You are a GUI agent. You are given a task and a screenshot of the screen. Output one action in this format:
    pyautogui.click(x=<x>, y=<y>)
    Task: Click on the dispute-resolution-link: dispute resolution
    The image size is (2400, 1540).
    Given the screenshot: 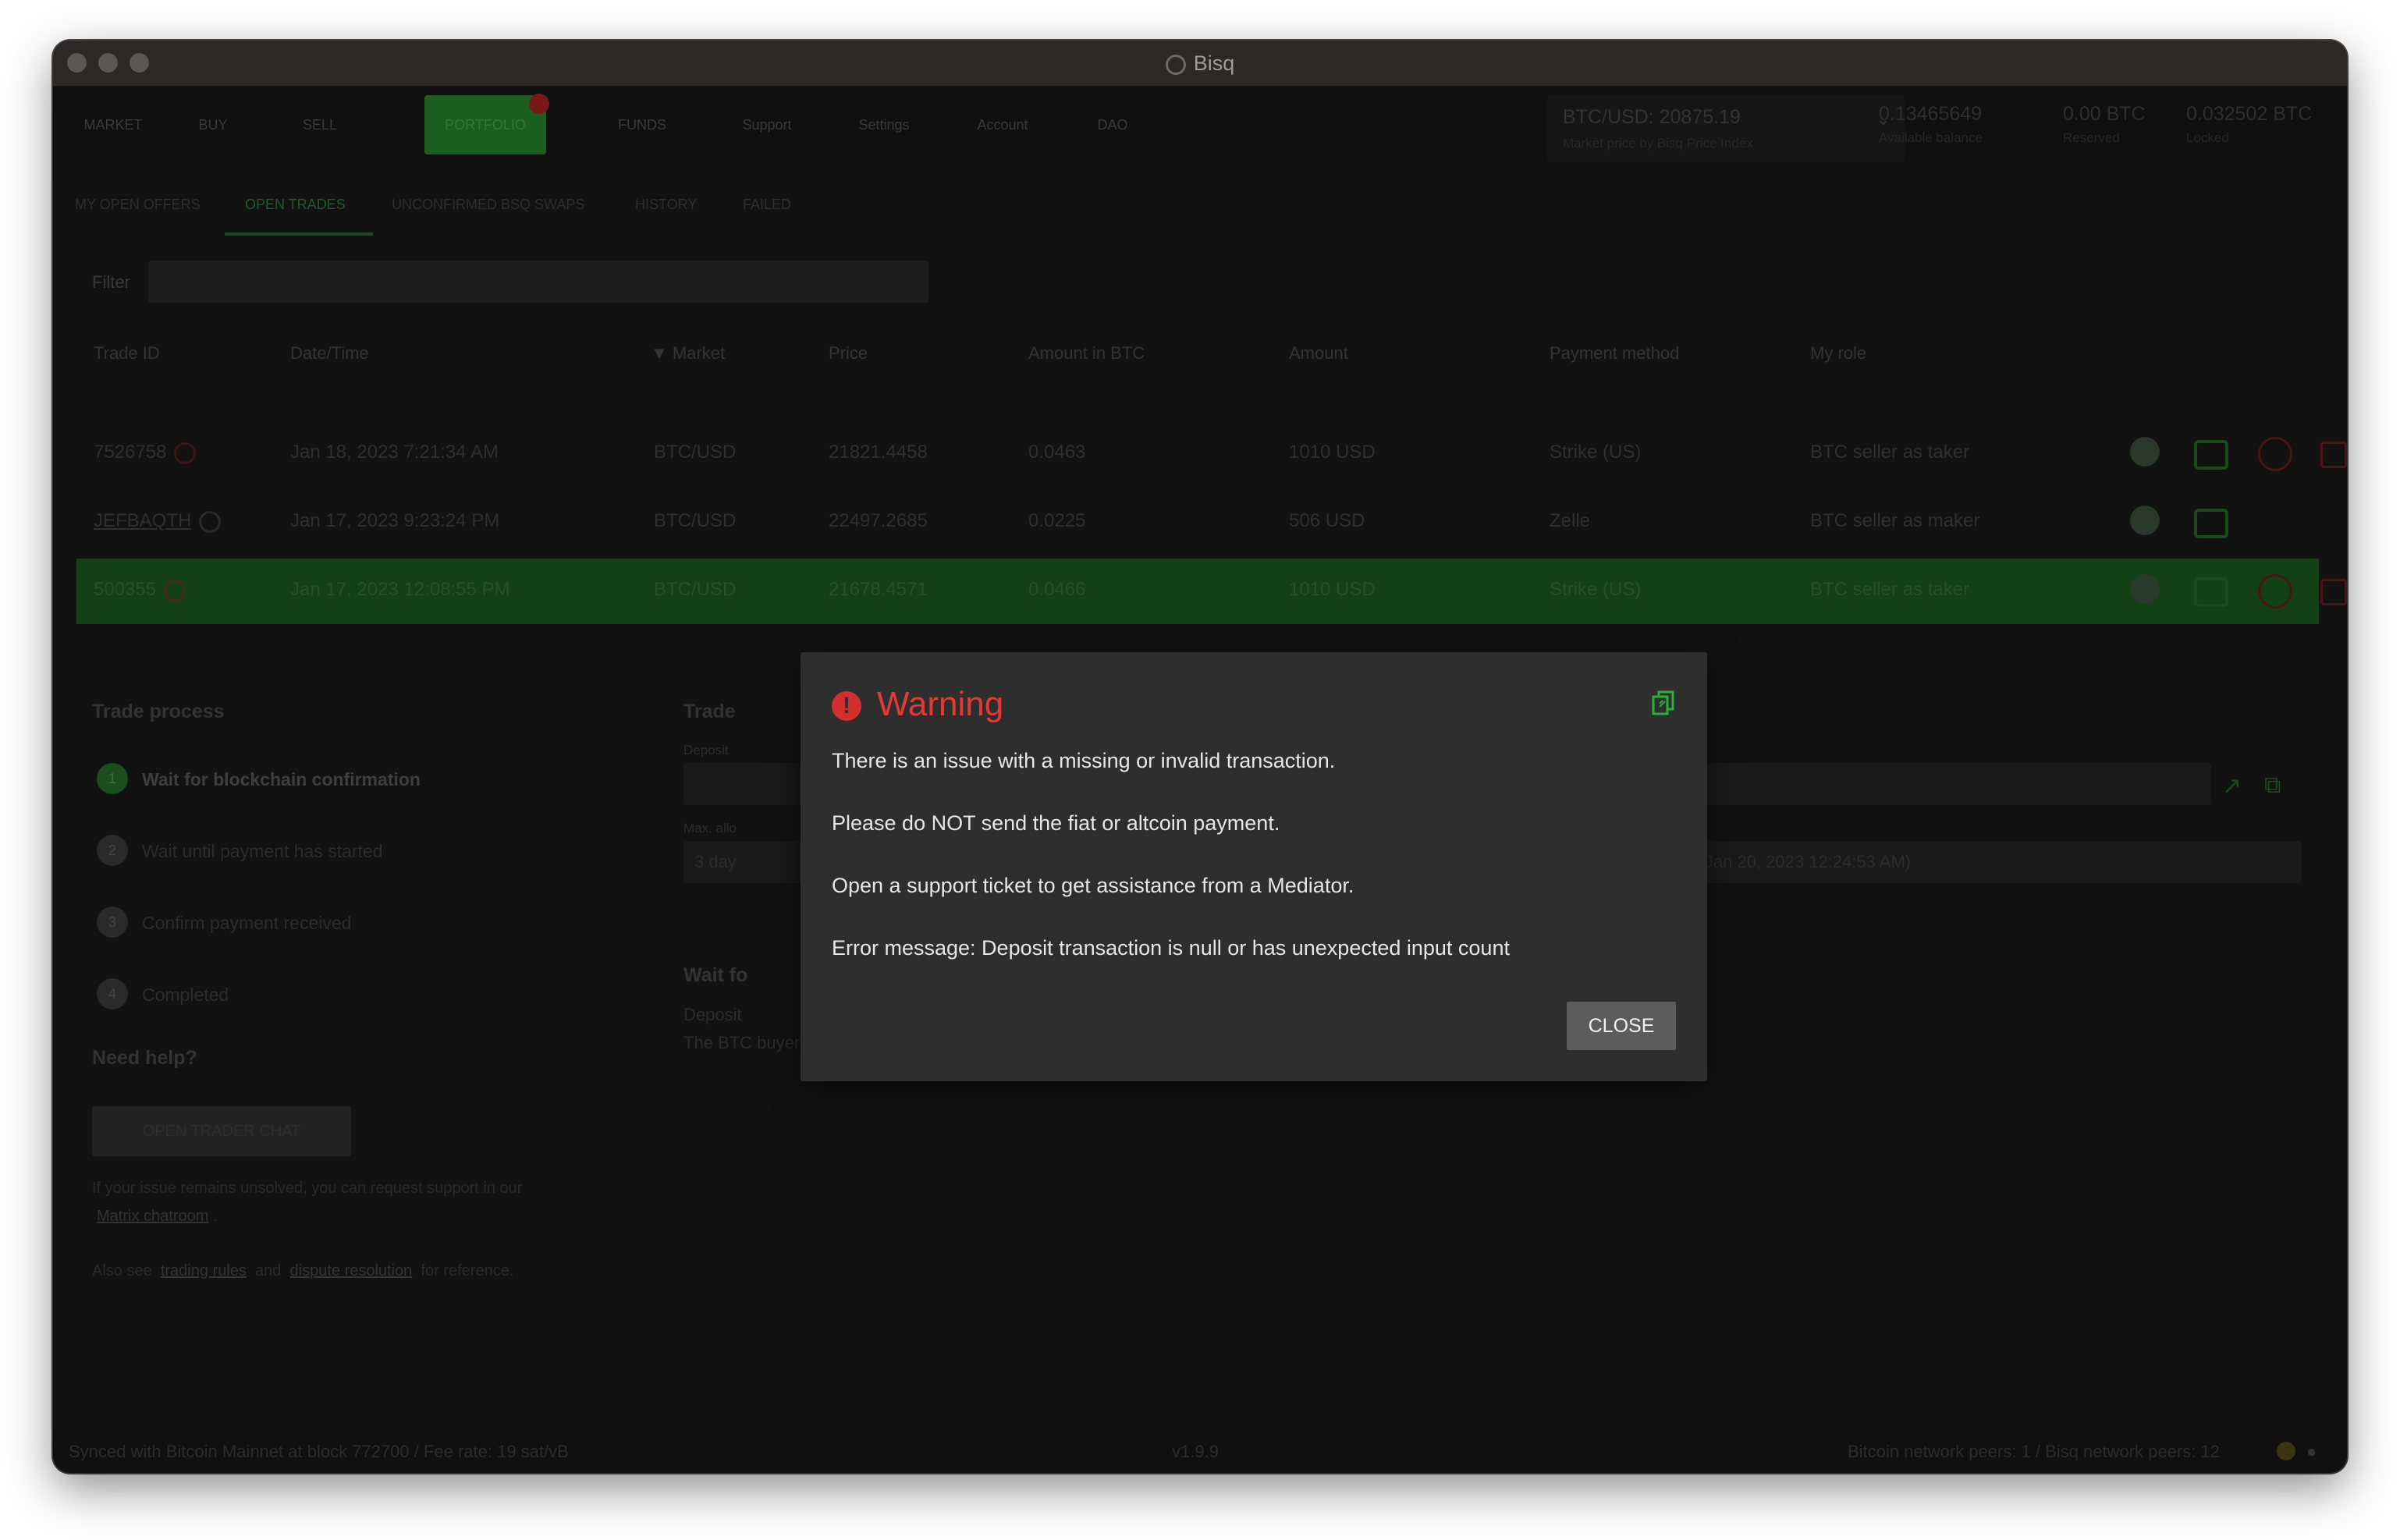 What is the action you would take?
    pyautogui.click(x=351, y=1270)
    